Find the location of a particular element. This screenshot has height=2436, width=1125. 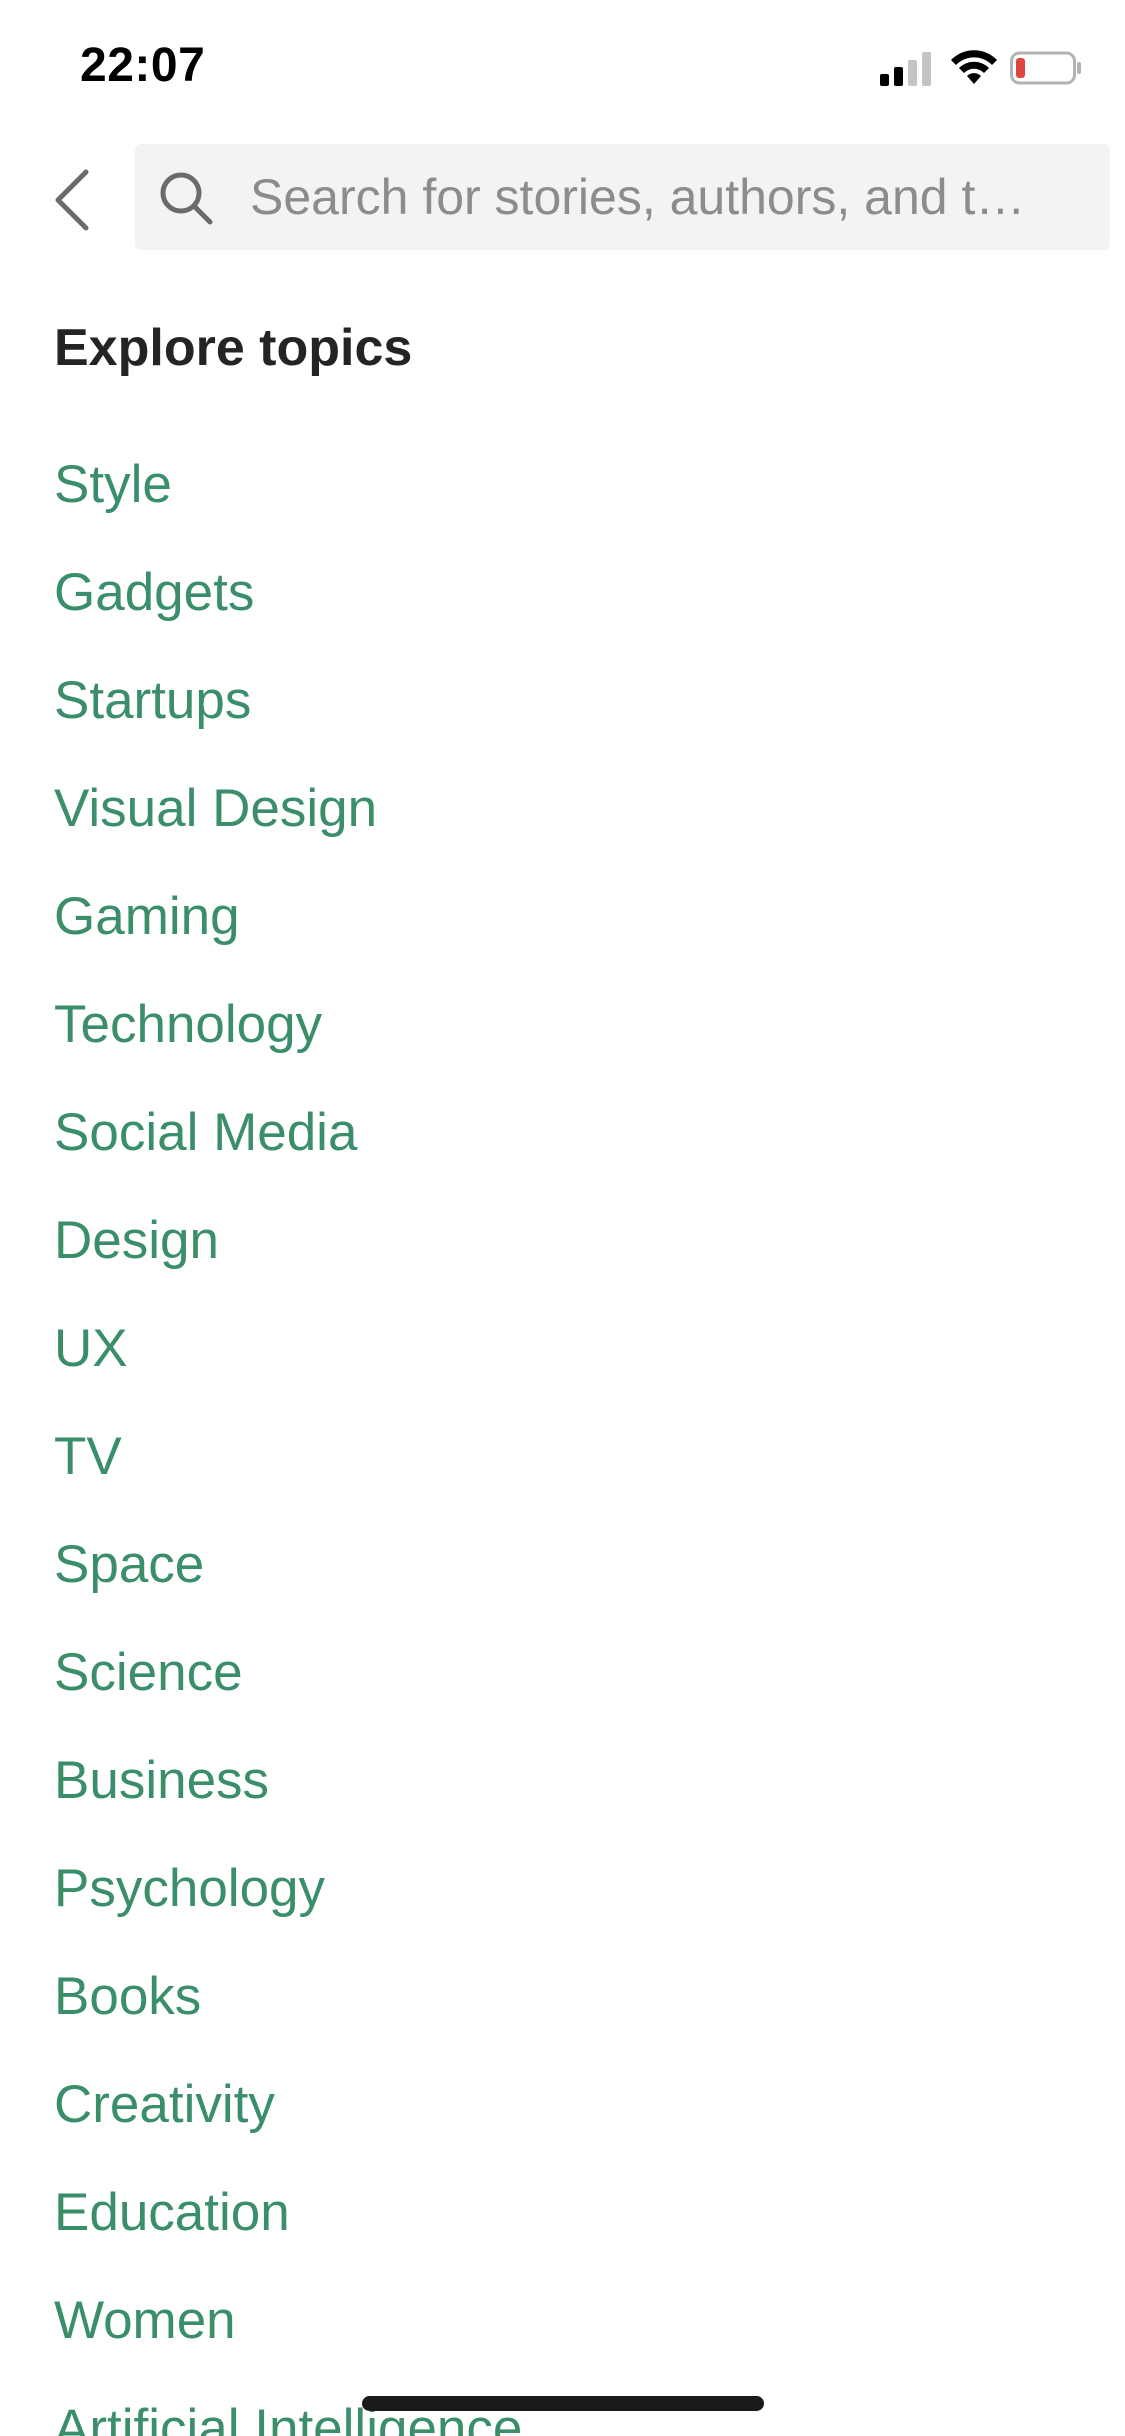

topic-item-psychology: Psychology is located at coordinates (554, 1904).